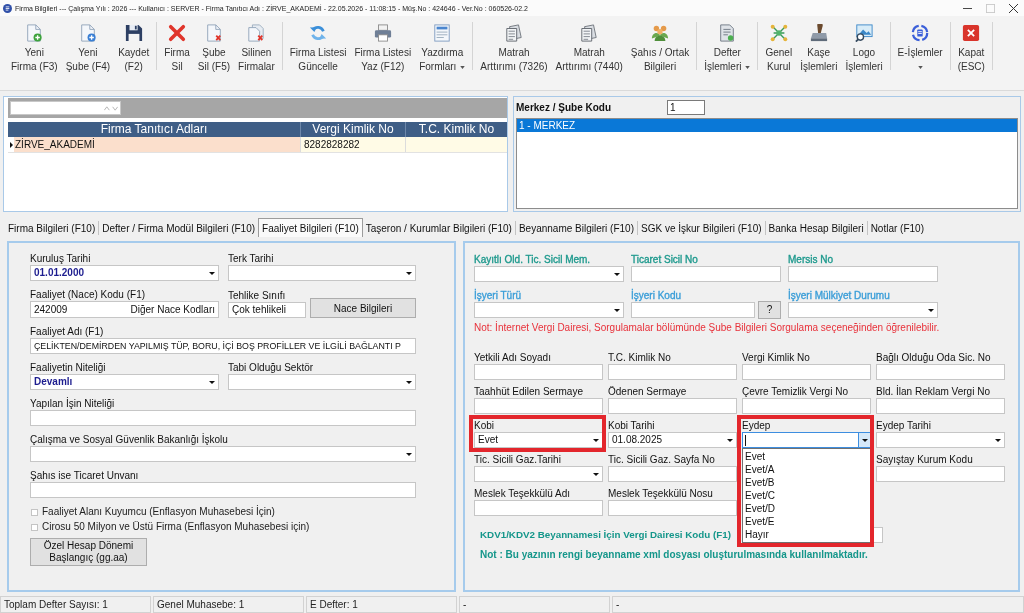 This screenshot has width=1024, height=613. Describe the element at coordinates (769, 310) in the screenshot. I see `help-button: ?` at that location.